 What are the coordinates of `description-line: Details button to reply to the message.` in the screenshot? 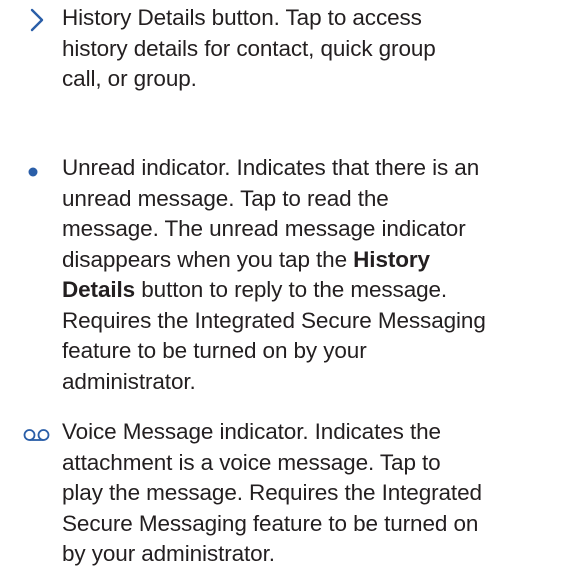 It's located at (320, 290).